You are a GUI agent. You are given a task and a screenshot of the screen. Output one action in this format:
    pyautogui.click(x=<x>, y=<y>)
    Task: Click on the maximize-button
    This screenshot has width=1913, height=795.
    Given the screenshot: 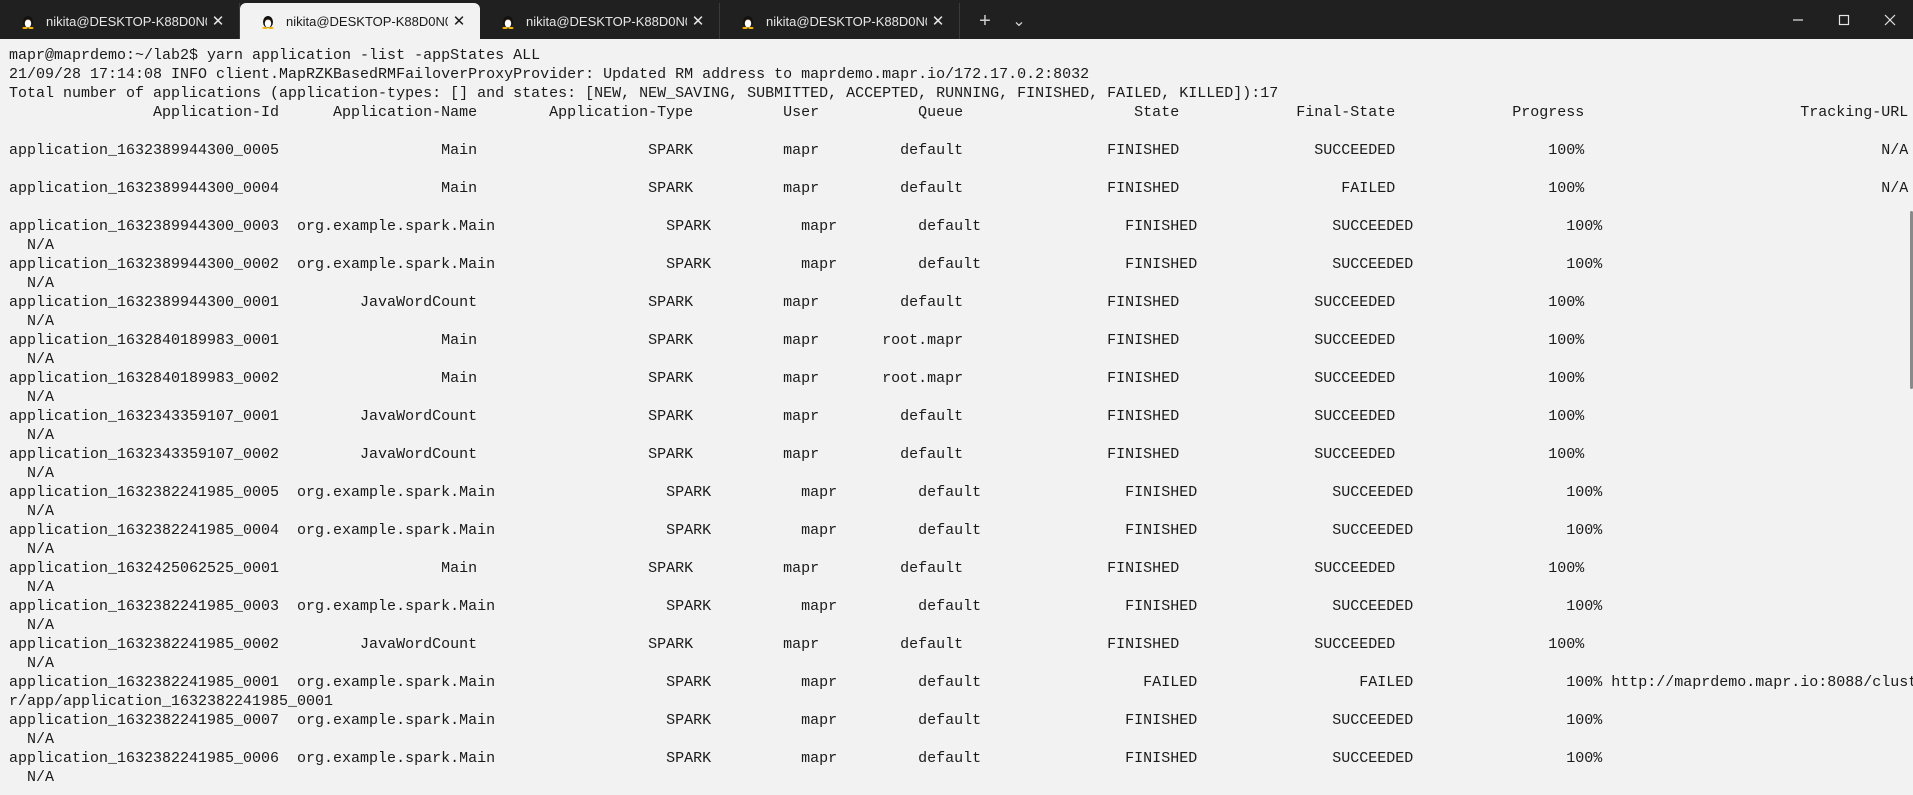 What is the action you would take?
    pyautogui.click(x=1844, y=19)
    